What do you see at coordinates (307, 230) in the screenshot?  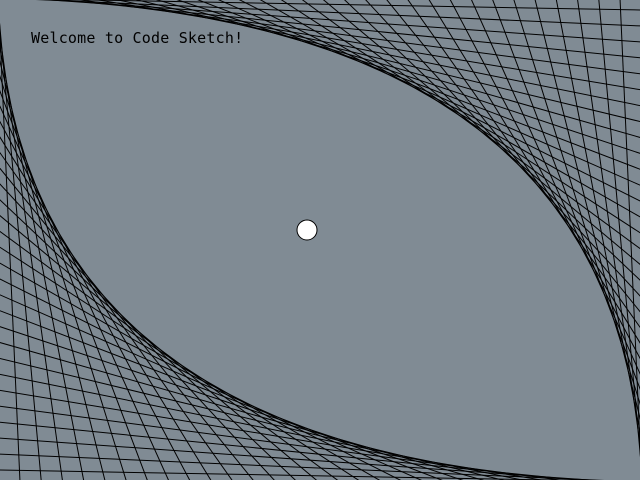 I see `ball` at bounding box center [307, 230].